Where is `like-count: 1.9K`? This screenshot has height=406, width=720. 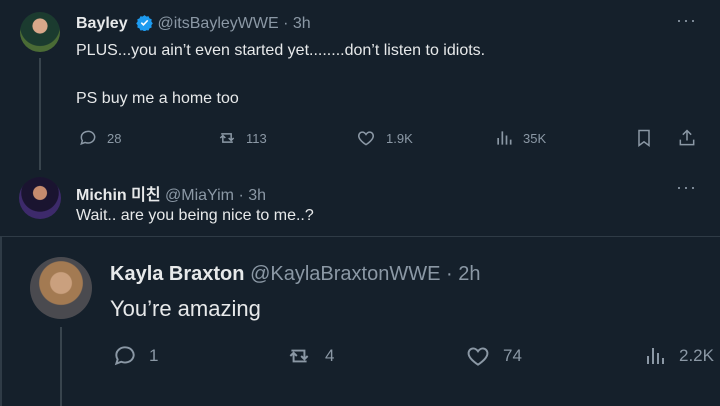
like-count: 1.9K is located at coordinates (399, 138).